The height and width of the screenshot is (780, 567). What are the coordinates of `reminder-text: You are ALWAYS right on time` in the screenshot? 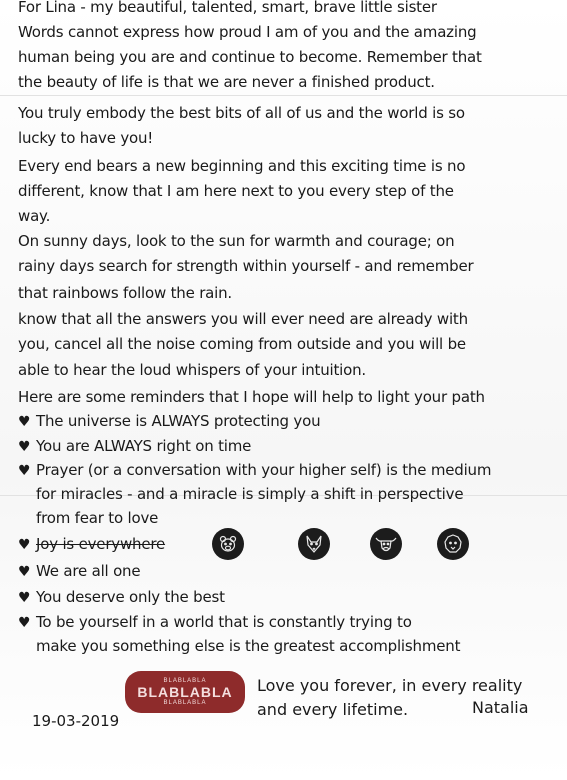 It's located at (144, 446).